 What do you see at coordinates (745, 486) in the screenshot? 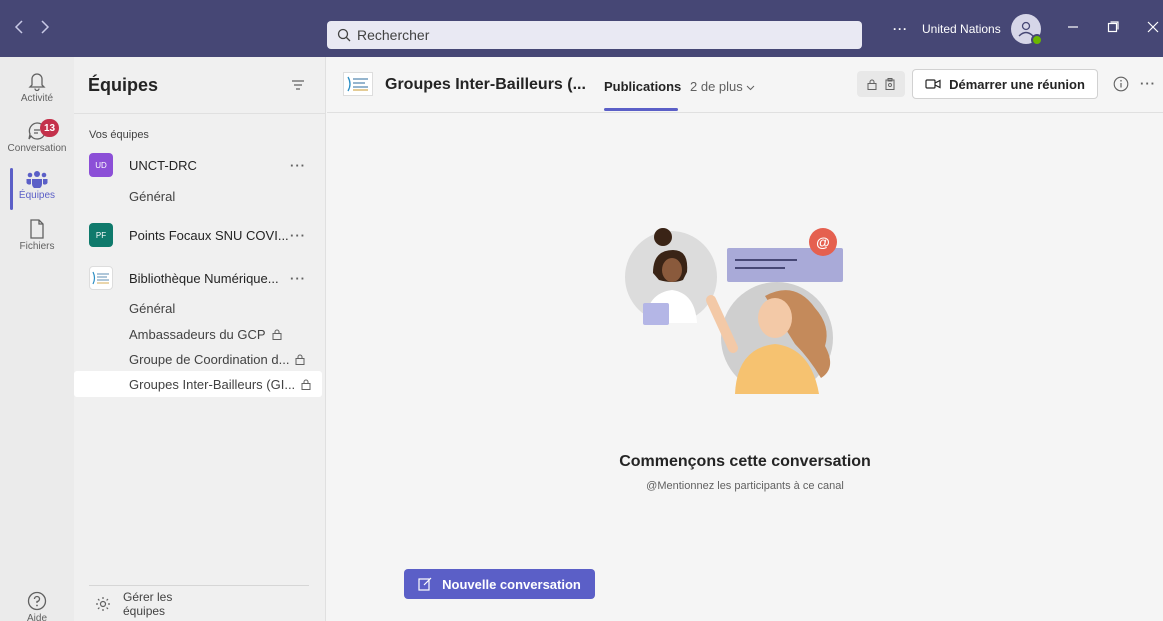
I see `empty-state-subtitle: @Mentionnez les participants à ce canal` at bounding box center [745, 486].